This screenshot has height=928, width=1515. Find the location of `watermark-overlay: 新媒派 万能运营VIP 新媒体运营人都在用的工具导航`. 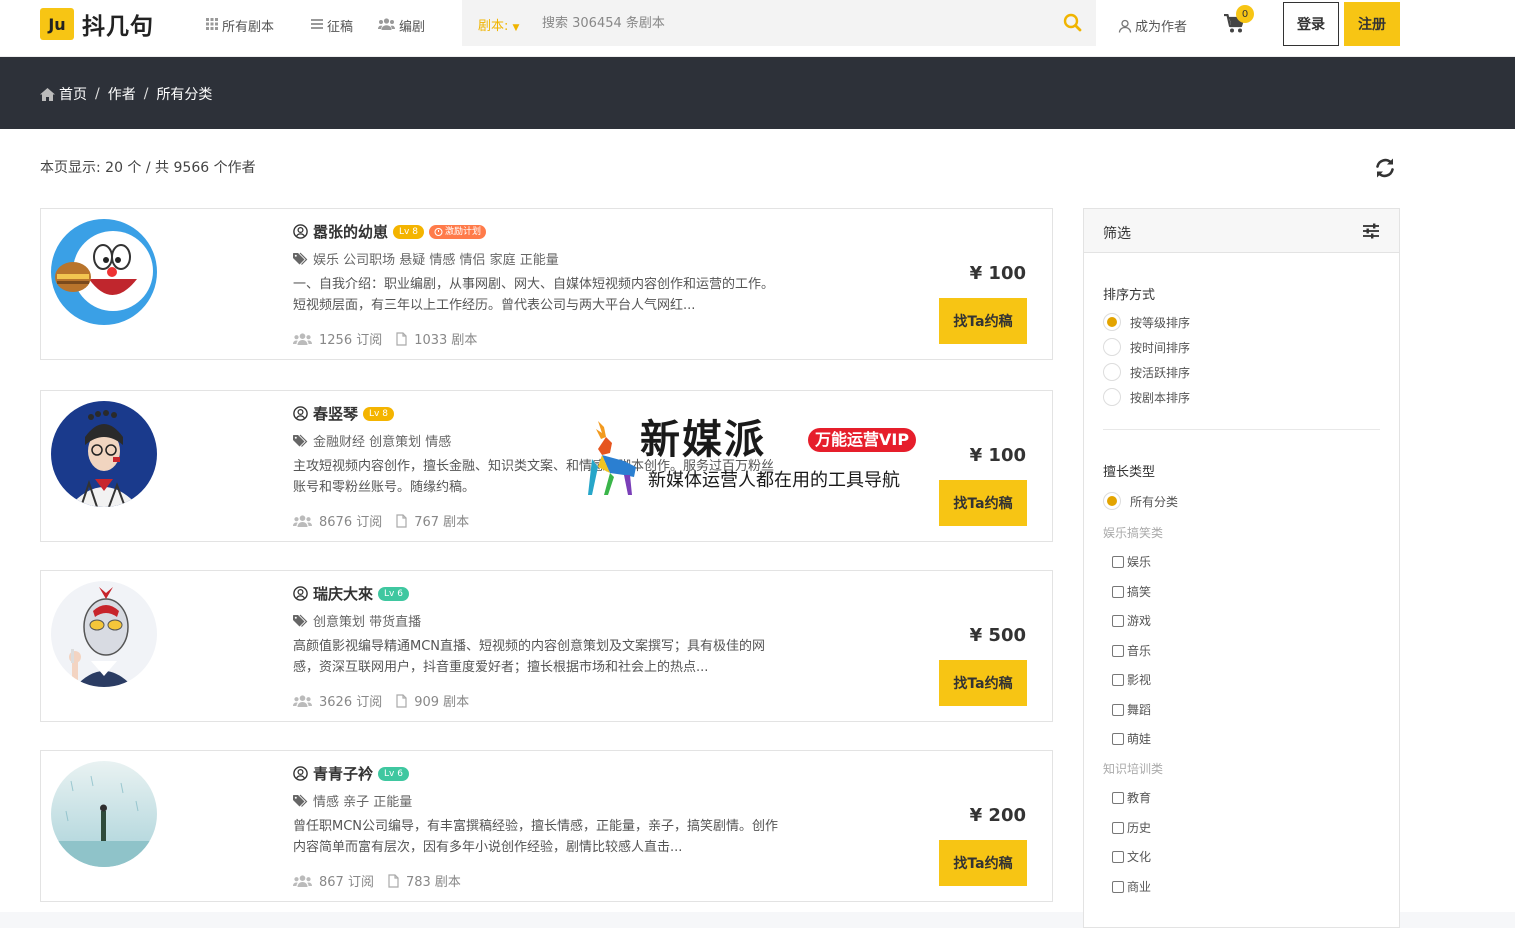

watermark-overlay: 新媒派 万能运营VIP 新媒体运营人都在用的工具导航 is located at coordinates (759, 456).